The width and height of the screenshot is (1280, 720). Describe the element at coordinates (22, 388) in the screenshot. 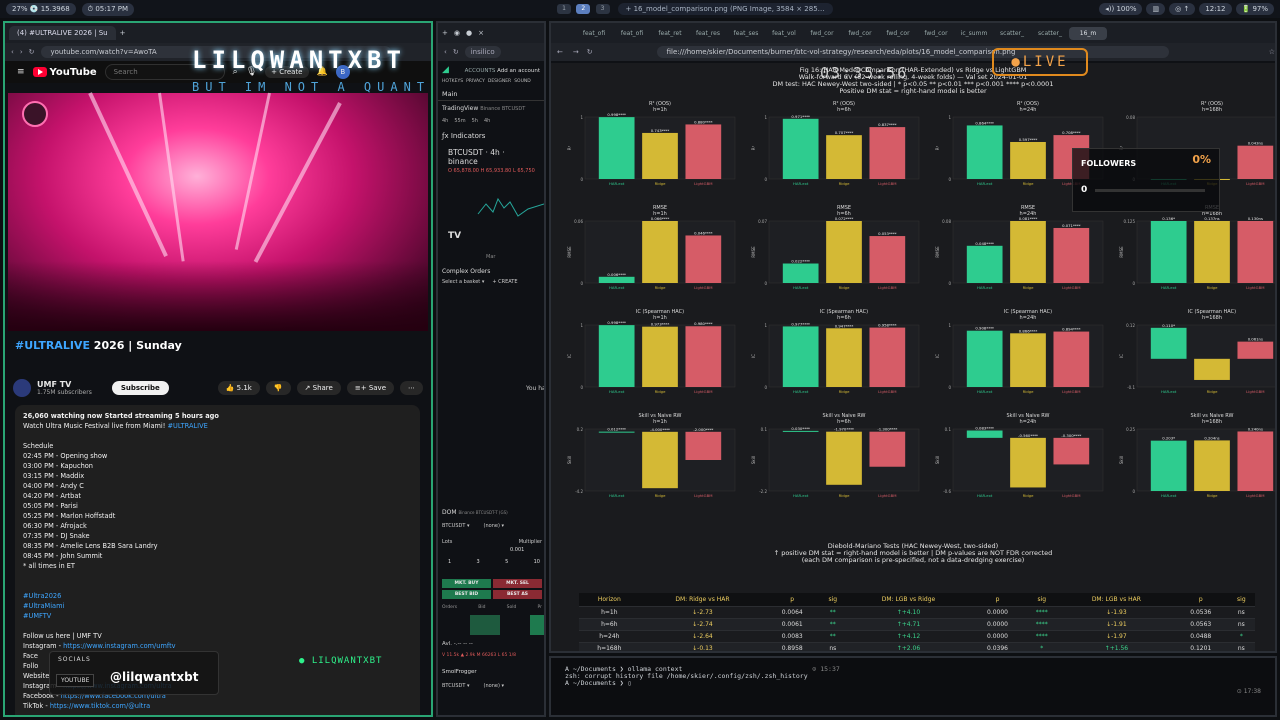

I see `channel-avatar` at that location.